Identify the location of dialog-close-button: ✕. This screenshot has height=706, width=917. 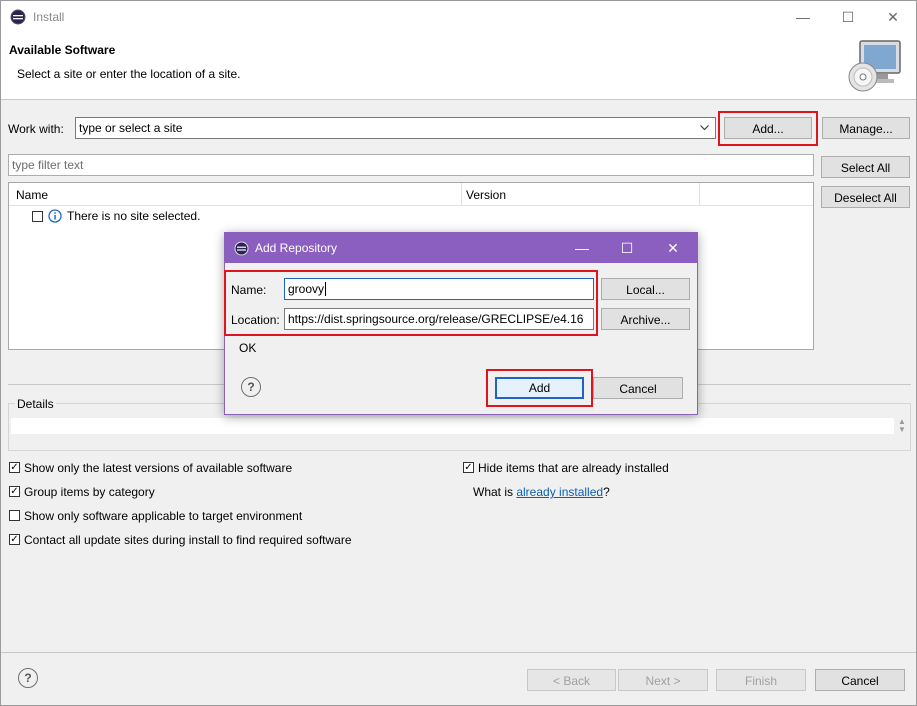
(673, 248).